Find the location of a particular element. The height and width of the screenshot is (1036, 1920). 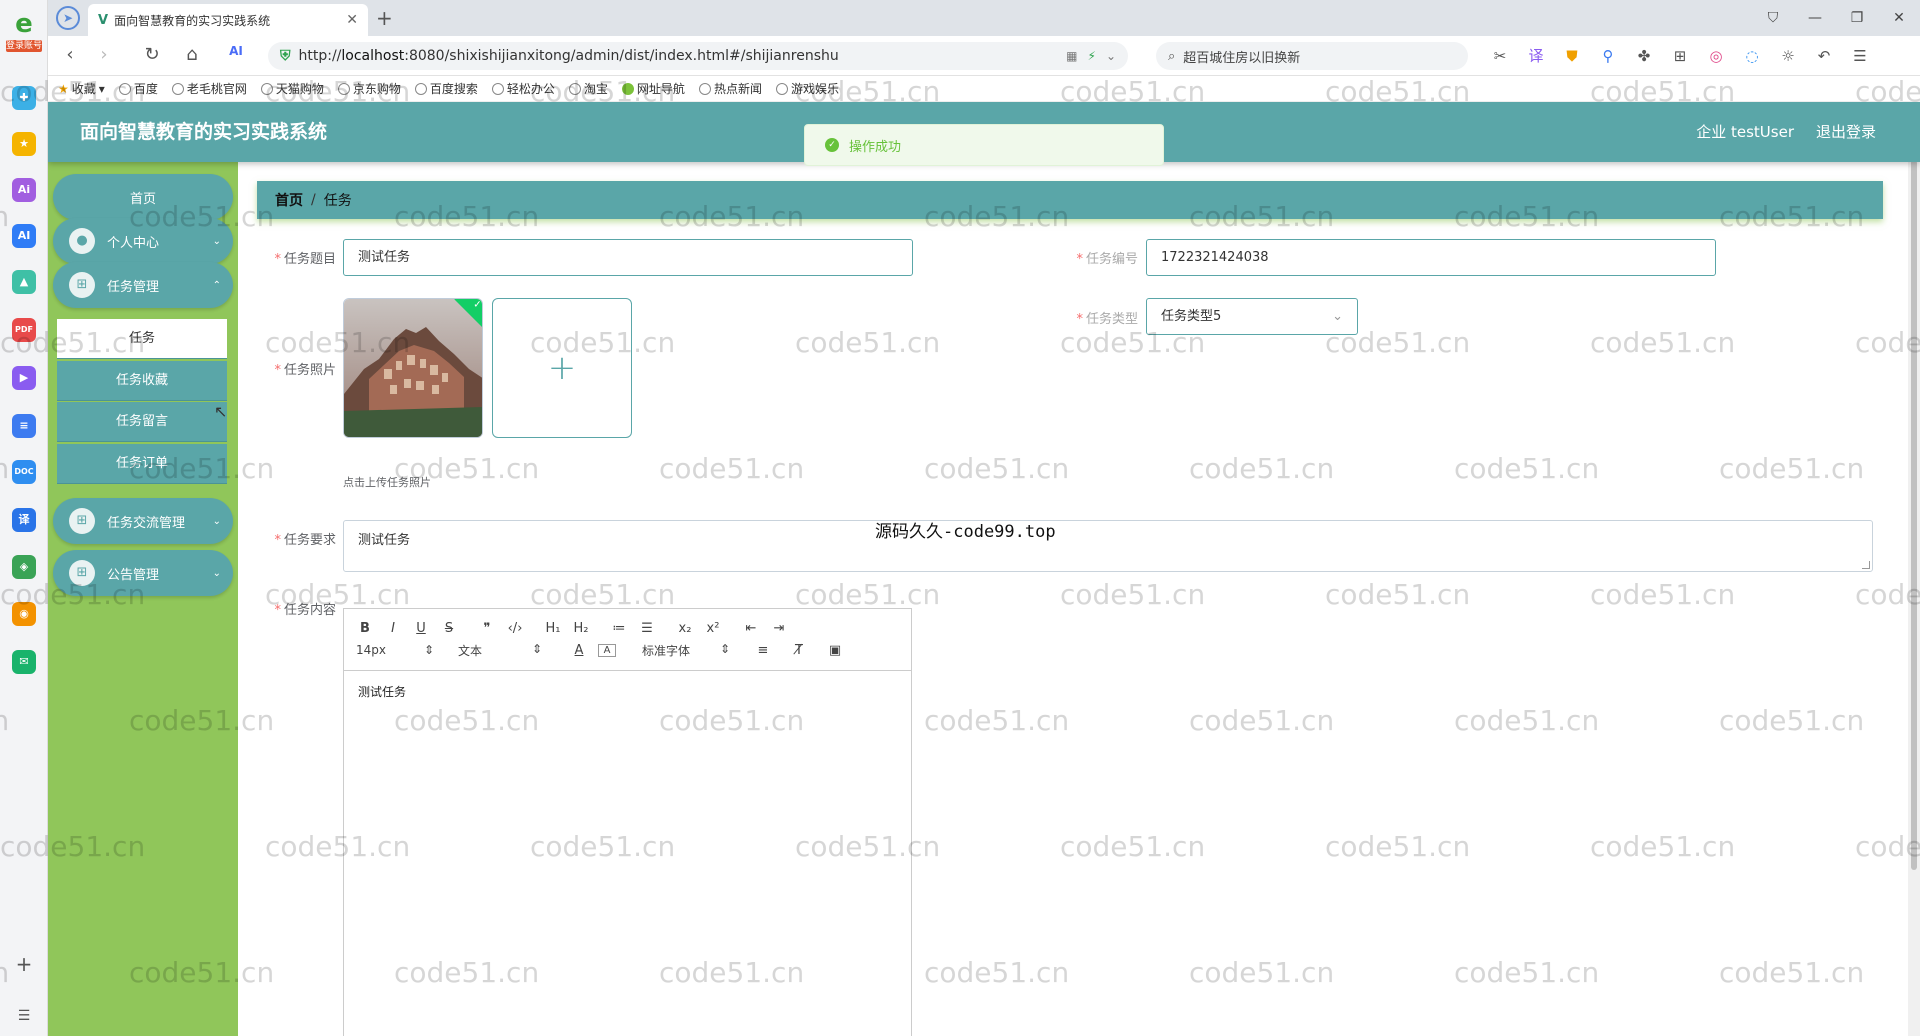

close-window-icon: ✕ is located at coordinates (1899, 18).